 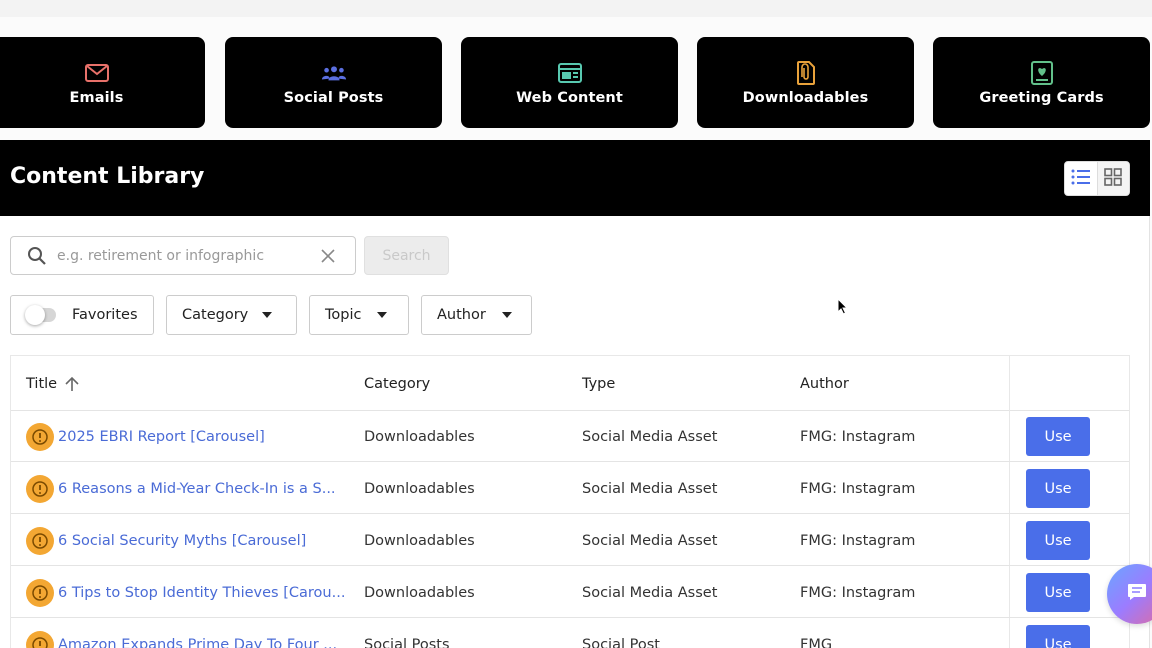 What do you see at coordinates (599, 383) in the screenshot?
I see `column-header-type: Type` at bounding box center [599, 383].